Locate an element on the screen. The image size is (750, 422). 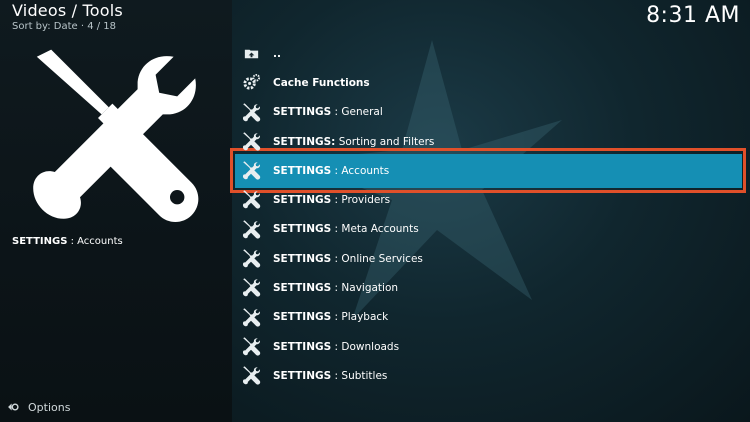
list-item: Cache Functions is located at coordinates (491, 82).